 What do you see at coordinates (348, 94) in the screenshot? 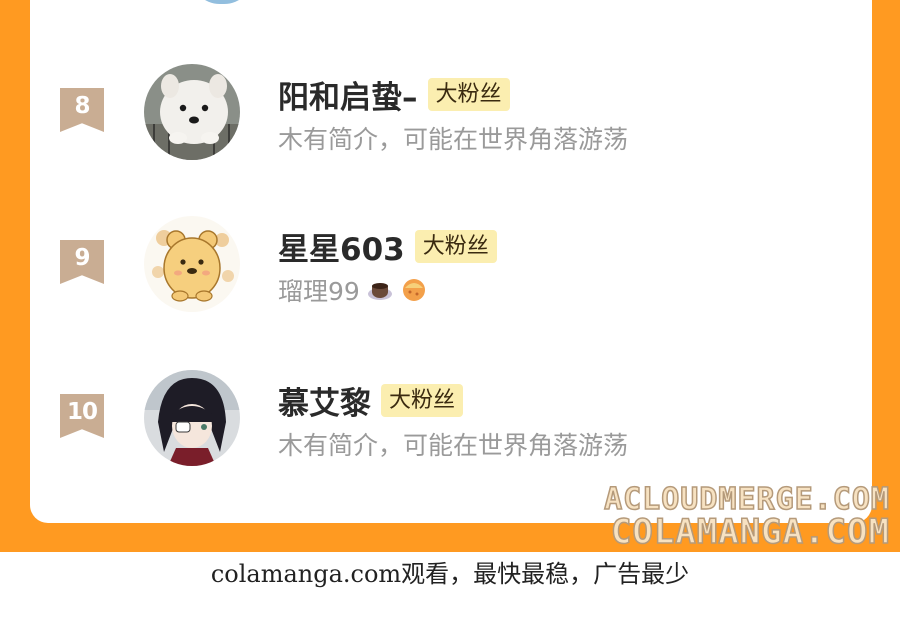
I see `user-name: 阳和启蛰–` at bounding box center [348, 94].